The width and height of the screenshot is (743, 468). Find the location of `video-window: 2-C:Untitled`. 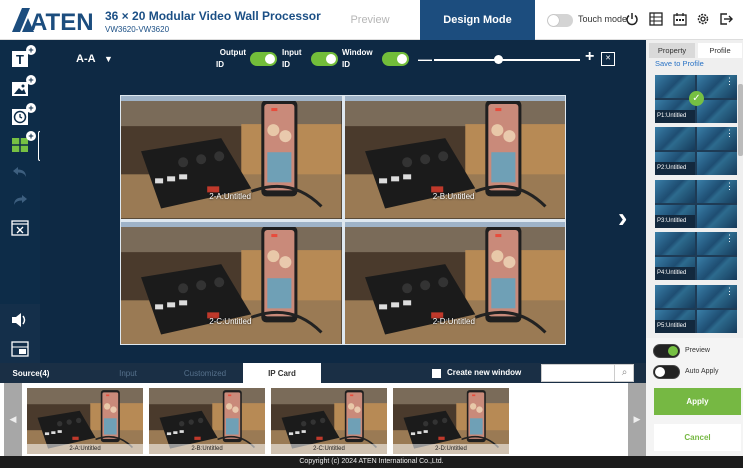

video-window: 2-C:Untitled is located at coordinates (231, 282).